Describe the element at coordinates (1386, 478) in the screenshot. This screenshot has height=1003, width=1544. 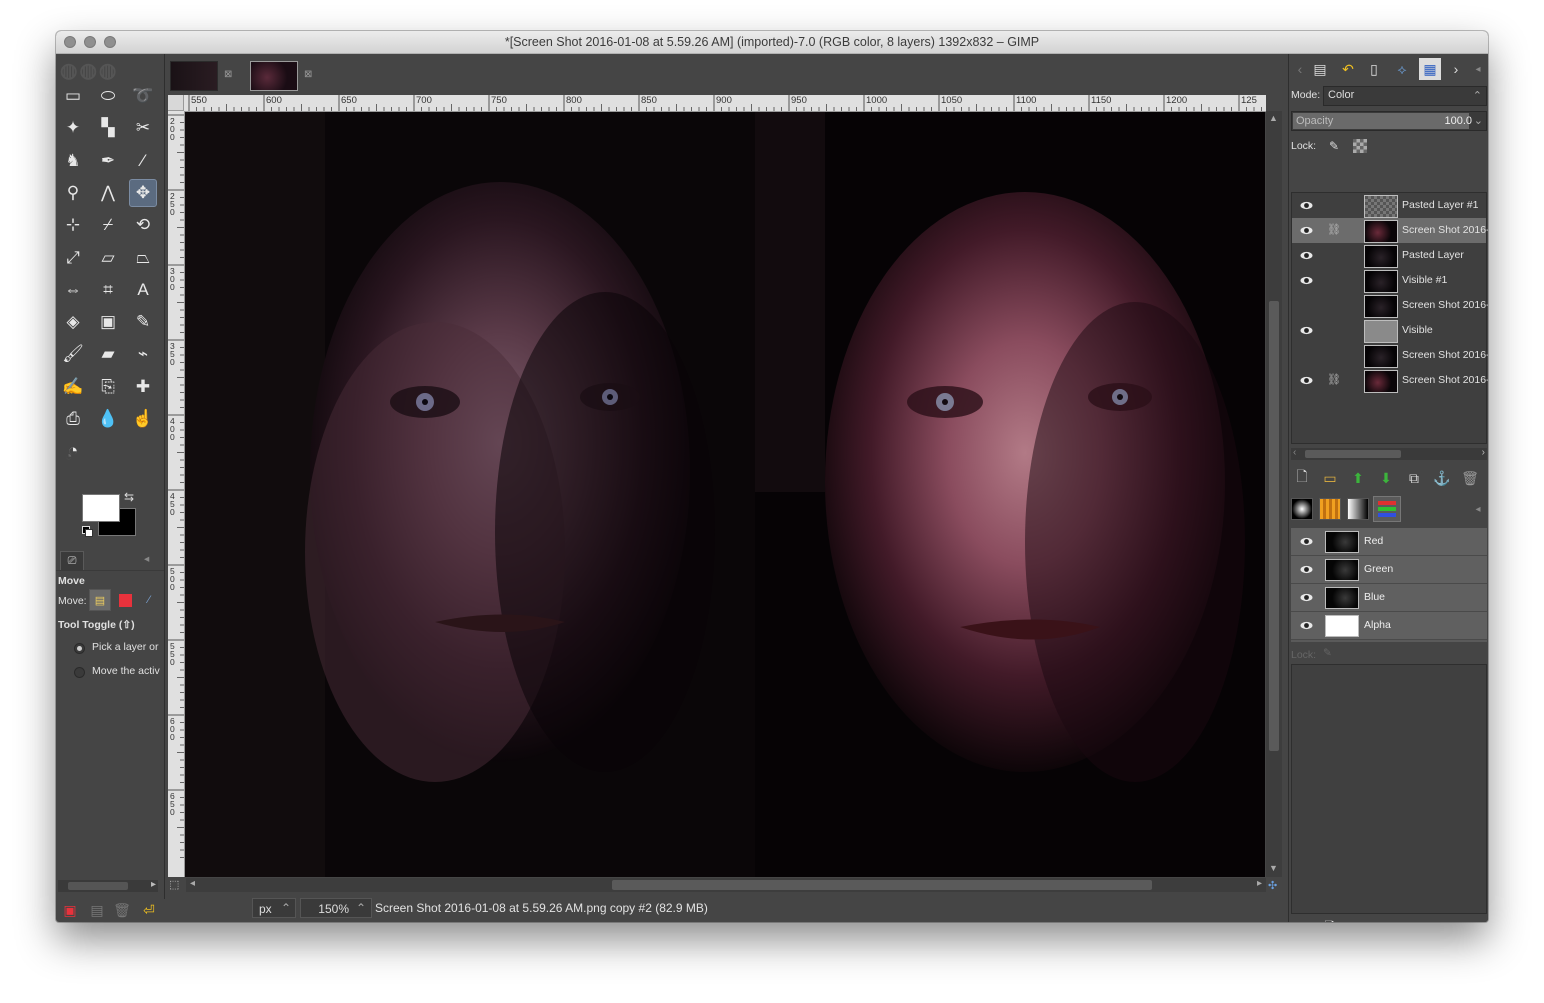
I see `lower-layer-icon: ⬇` at that location.